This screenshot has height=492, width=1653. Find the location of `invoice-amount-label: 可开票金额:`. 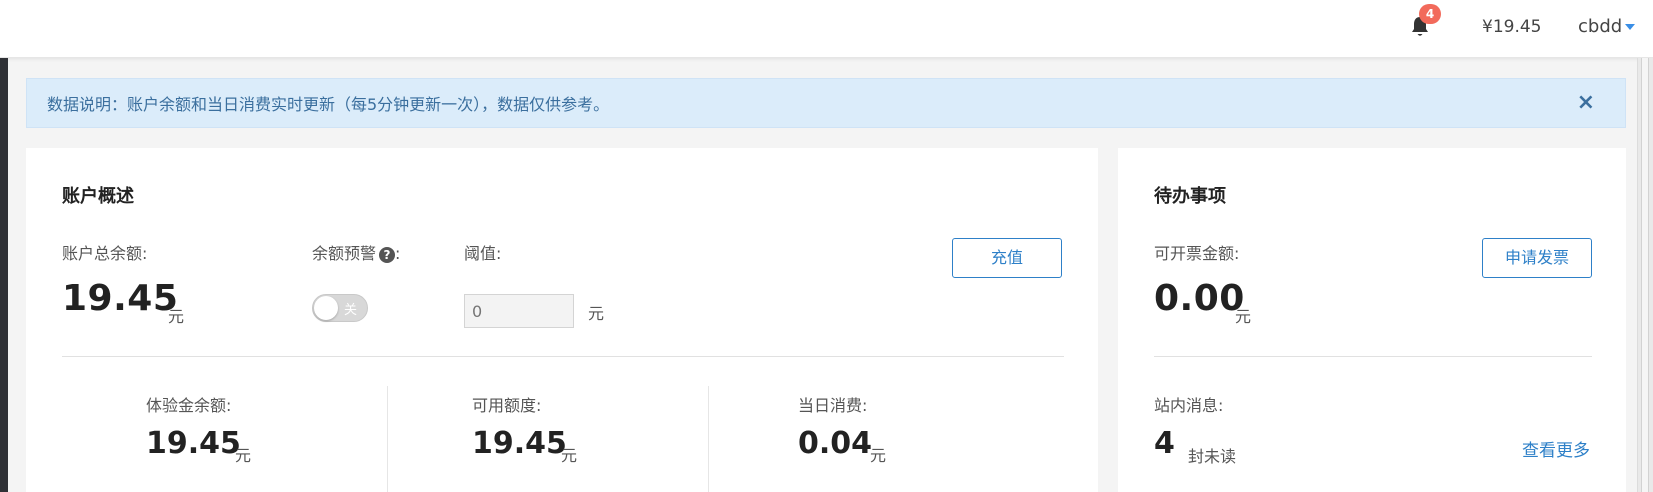

invoice-amount-label: 可开票金额: is located at coordinates (1197, 253).